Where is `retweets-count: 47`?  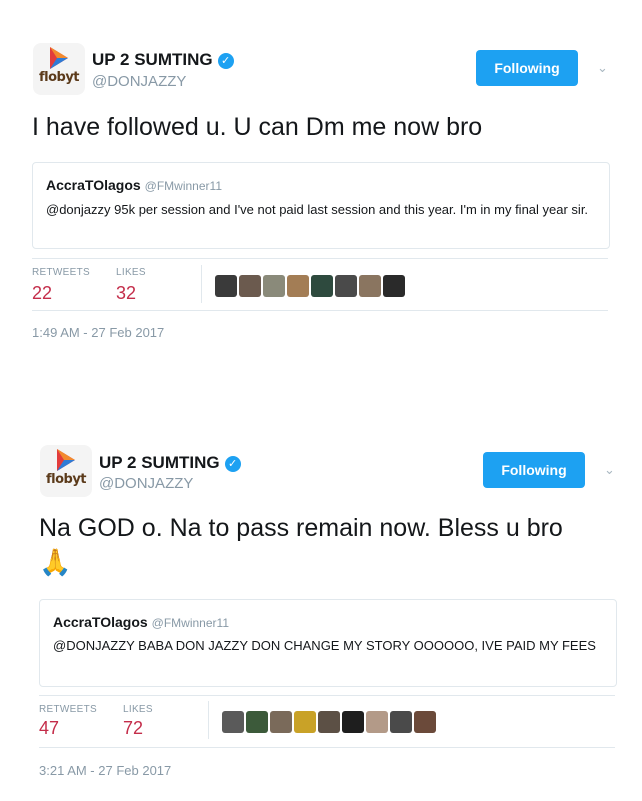 retweets-count: 47 is located at coordinates (49, 728).